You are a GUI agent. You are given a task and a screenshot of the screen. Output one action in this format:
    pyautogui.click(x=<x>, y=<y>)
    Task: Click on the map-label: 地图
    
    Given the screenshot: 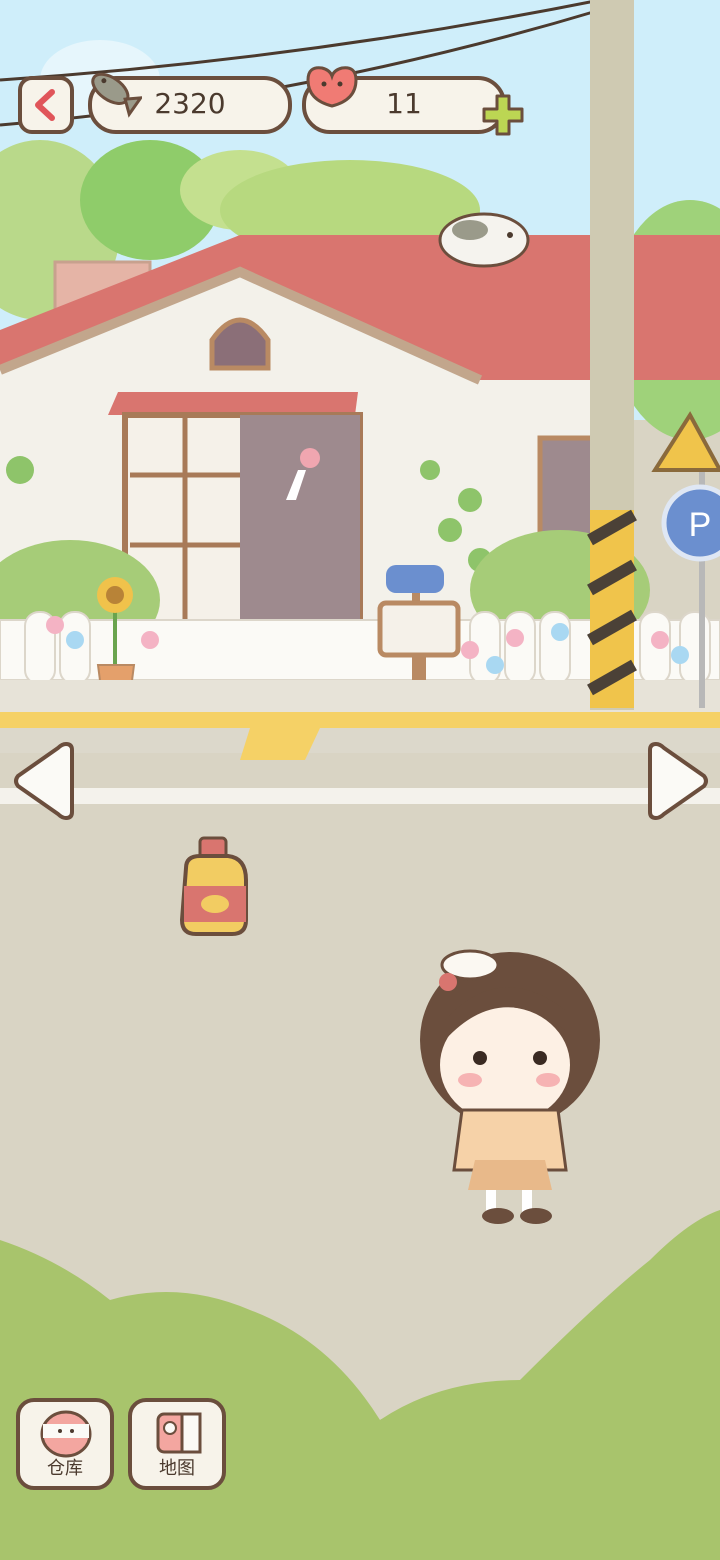 What is the action you would take?
    pyautogui.click(x=177, y=1468)
    